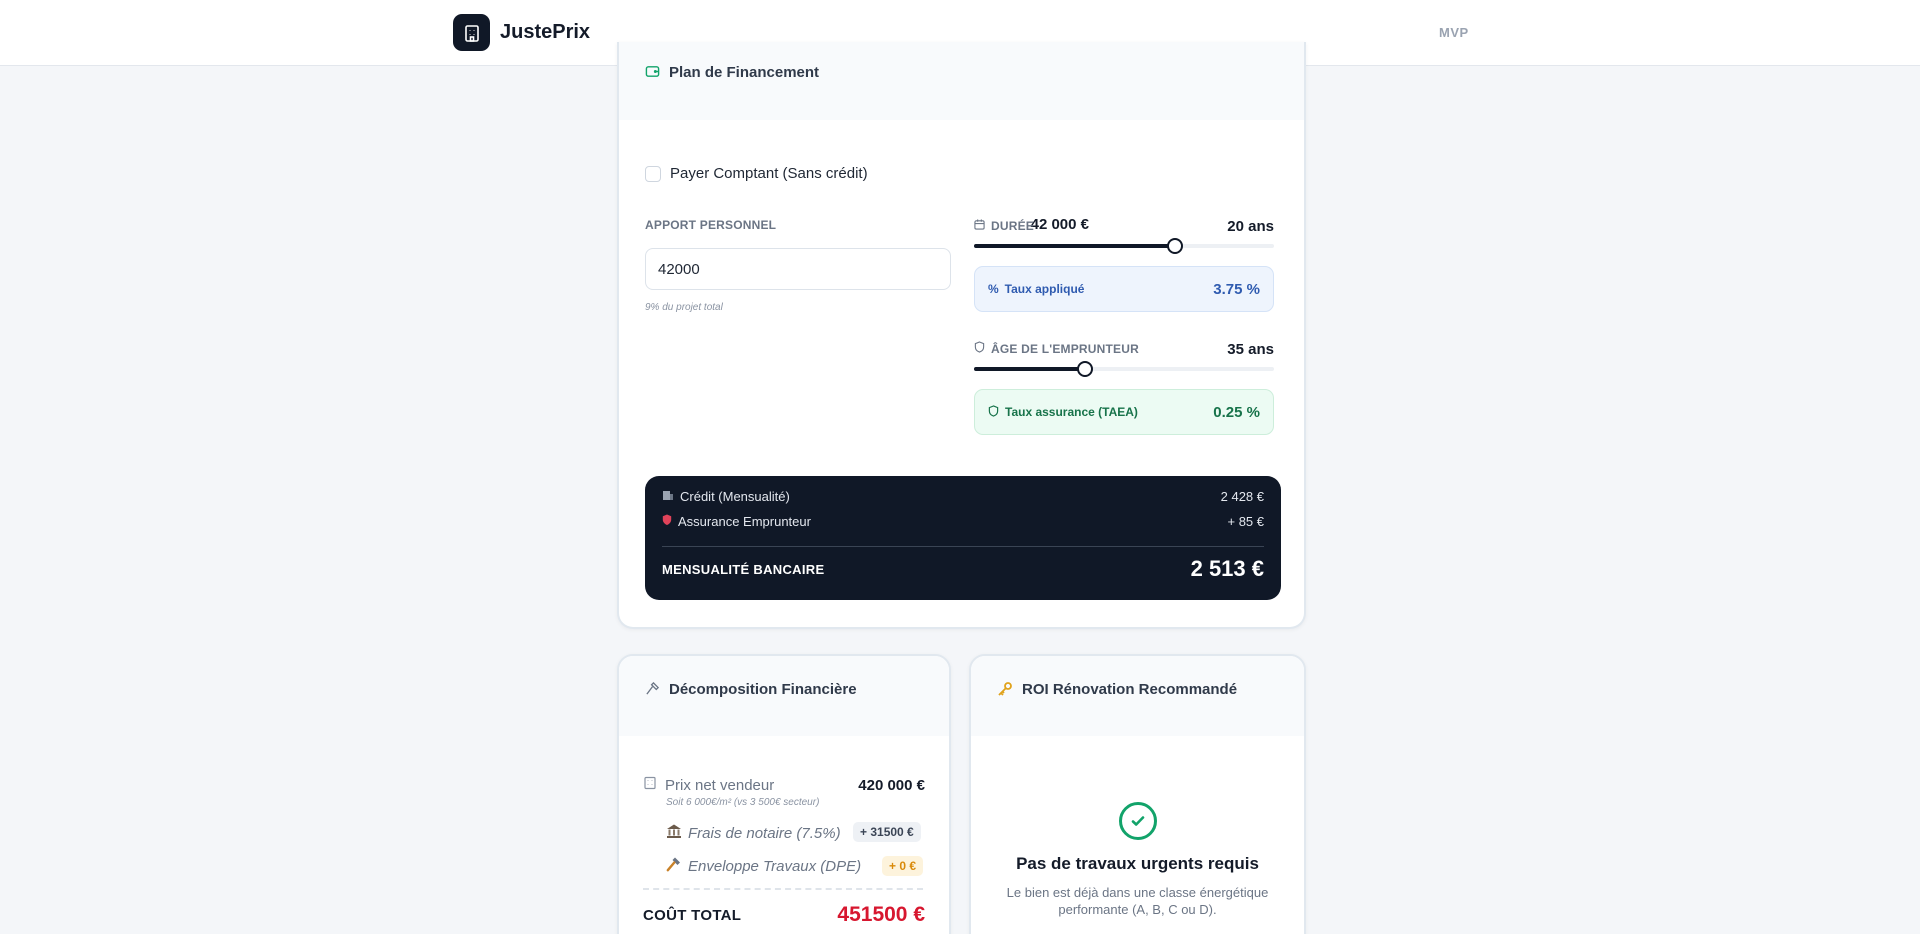 This screenshot has width=1920, height=934. Describe the element at coordinates (1029, 369) in the screenshot. I see `age-slider-fill` at that location.